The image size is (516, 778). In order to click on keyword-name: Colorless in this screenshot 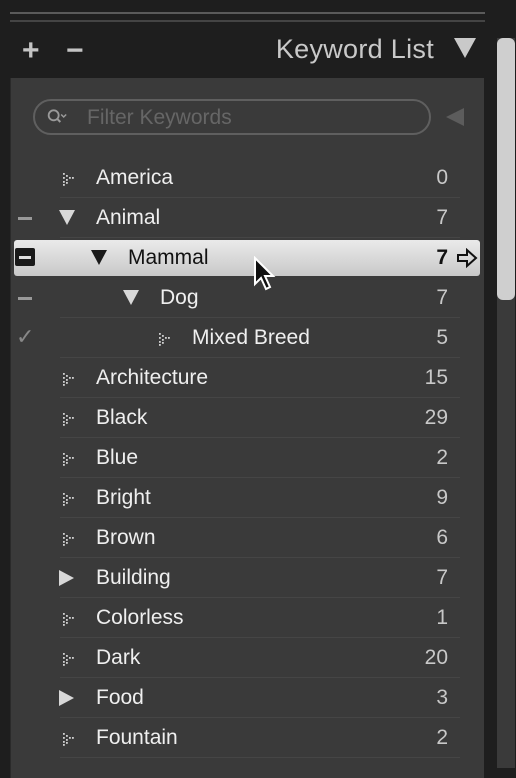, I will do `click(140, 617)`.